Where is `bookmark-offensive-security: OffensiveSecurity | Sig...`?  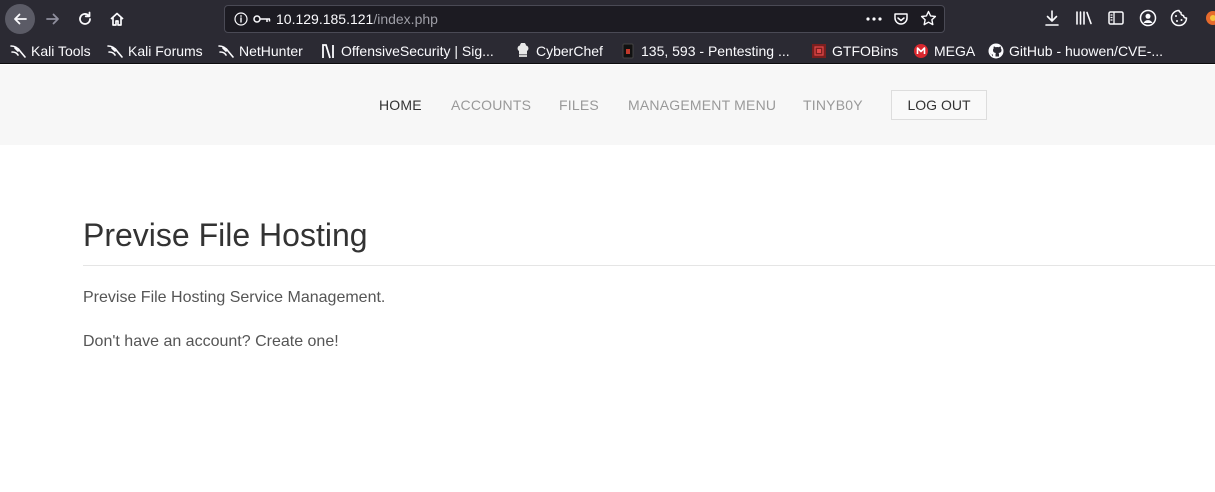 bookmark-offensive-security: OffensiveSecurity | Sig... is located at coordinates (407, 51).